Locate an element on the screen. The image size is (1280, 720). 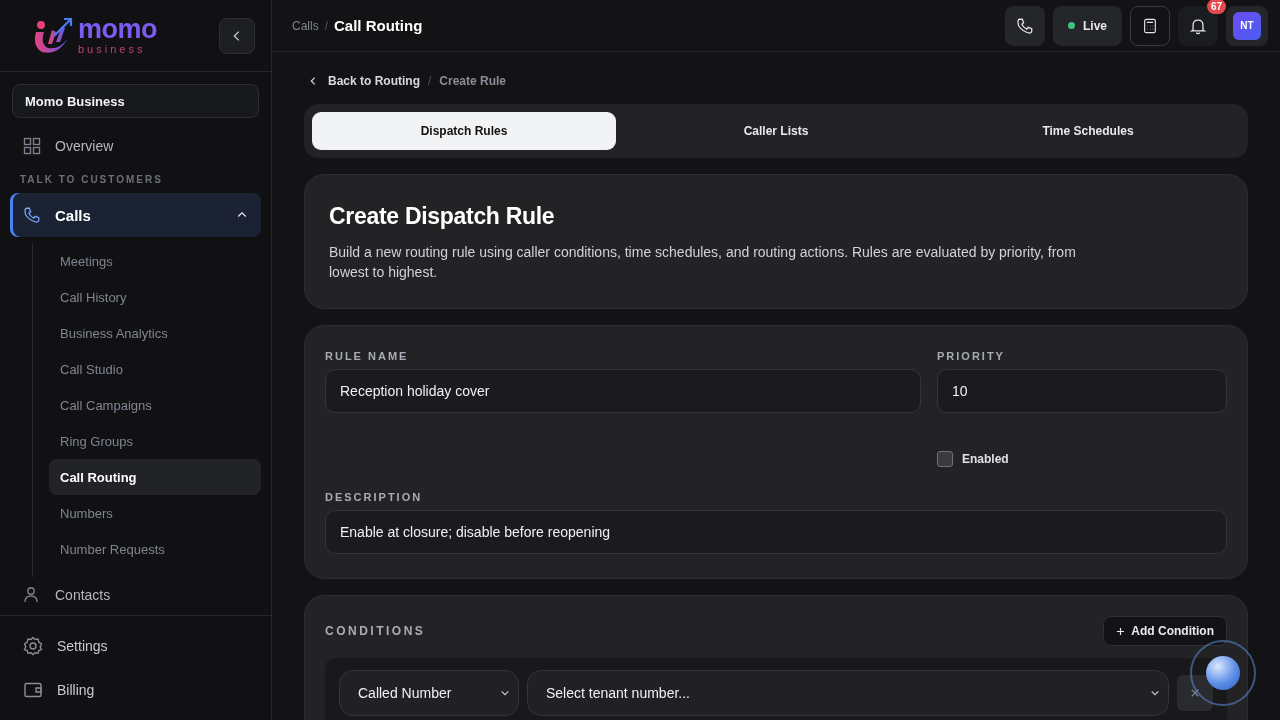
priority-field: 10 is located at coordinates (1082, 391).